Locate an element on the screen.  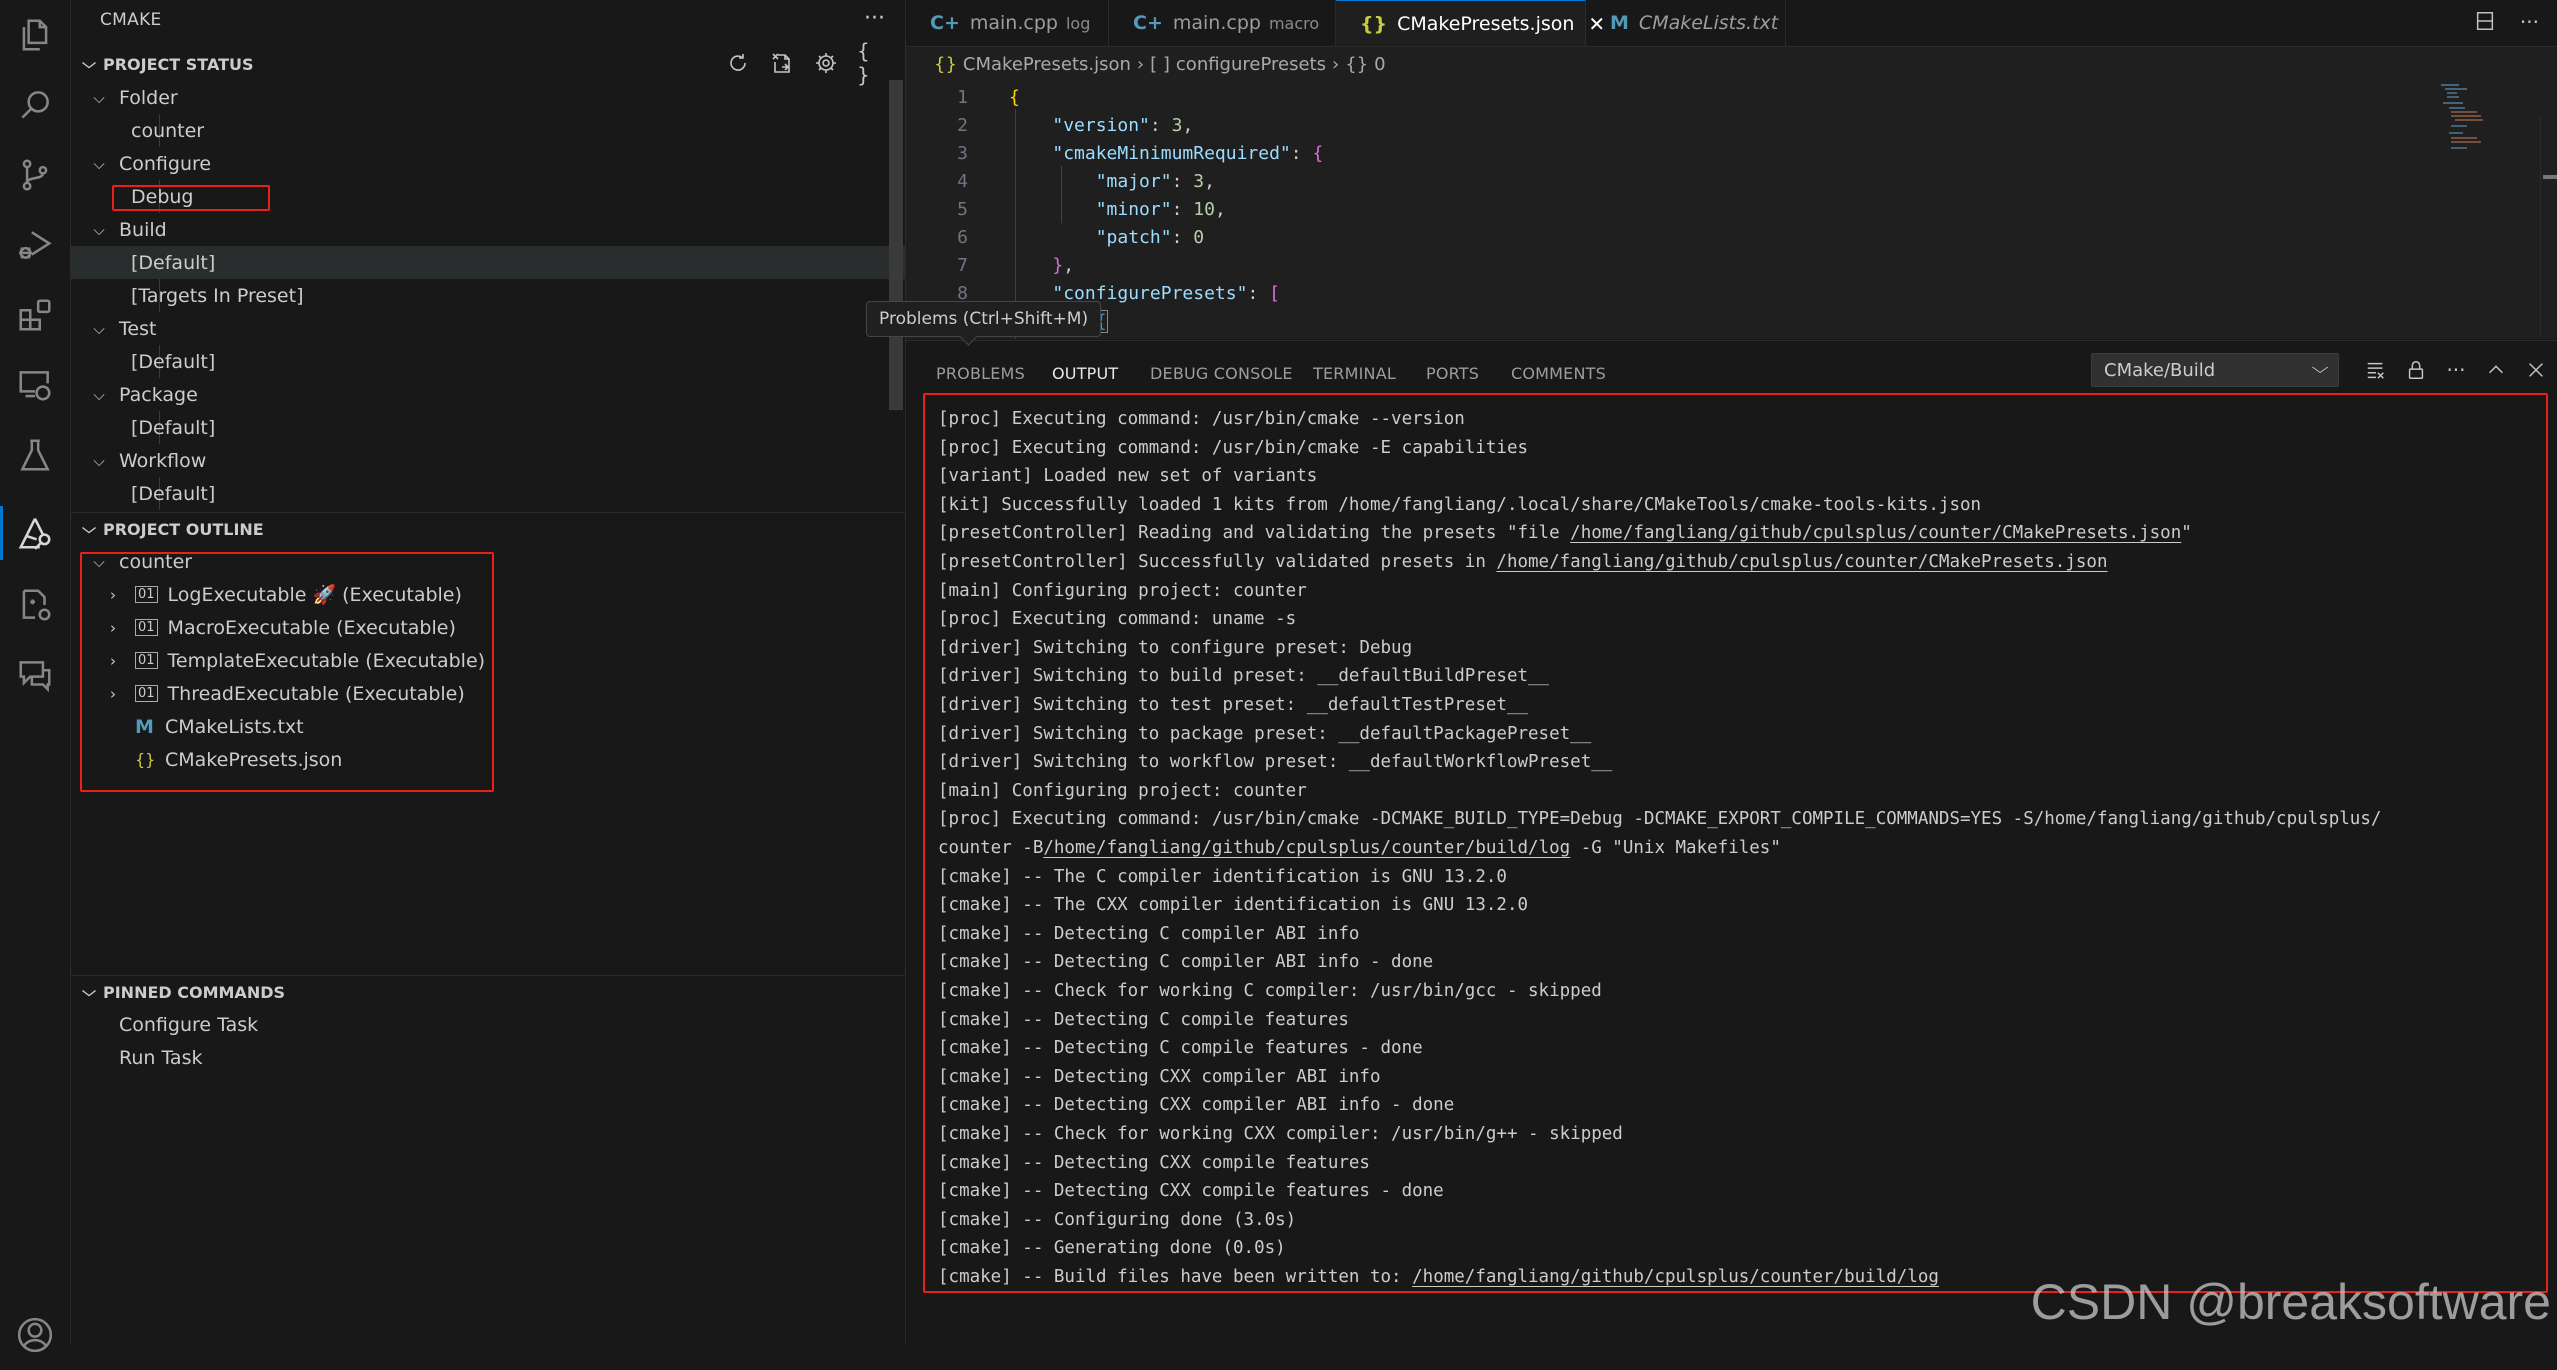
tab-cmakelists-txt: M CMakeLists.txt is located at coordinates (1686, 23).